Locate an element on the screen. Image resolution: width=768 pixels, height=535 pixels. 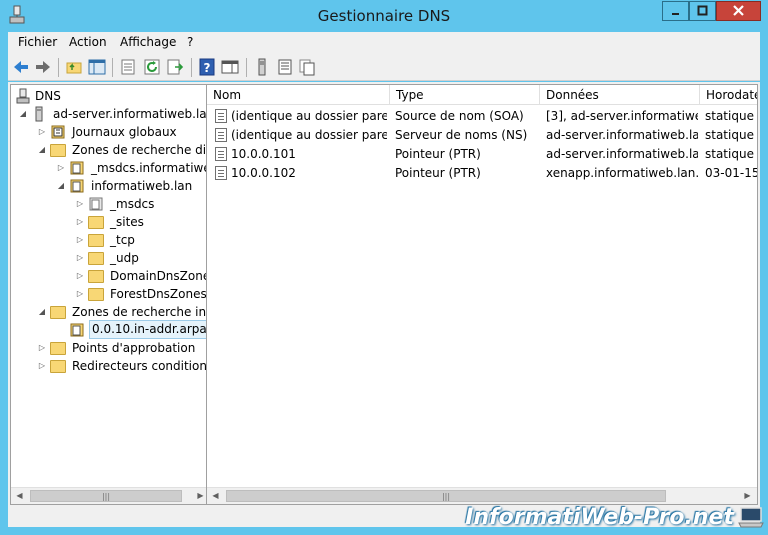
tree-node-server: ◢ ad-server.informatiweb.lan is located at coordinates (111, 114).